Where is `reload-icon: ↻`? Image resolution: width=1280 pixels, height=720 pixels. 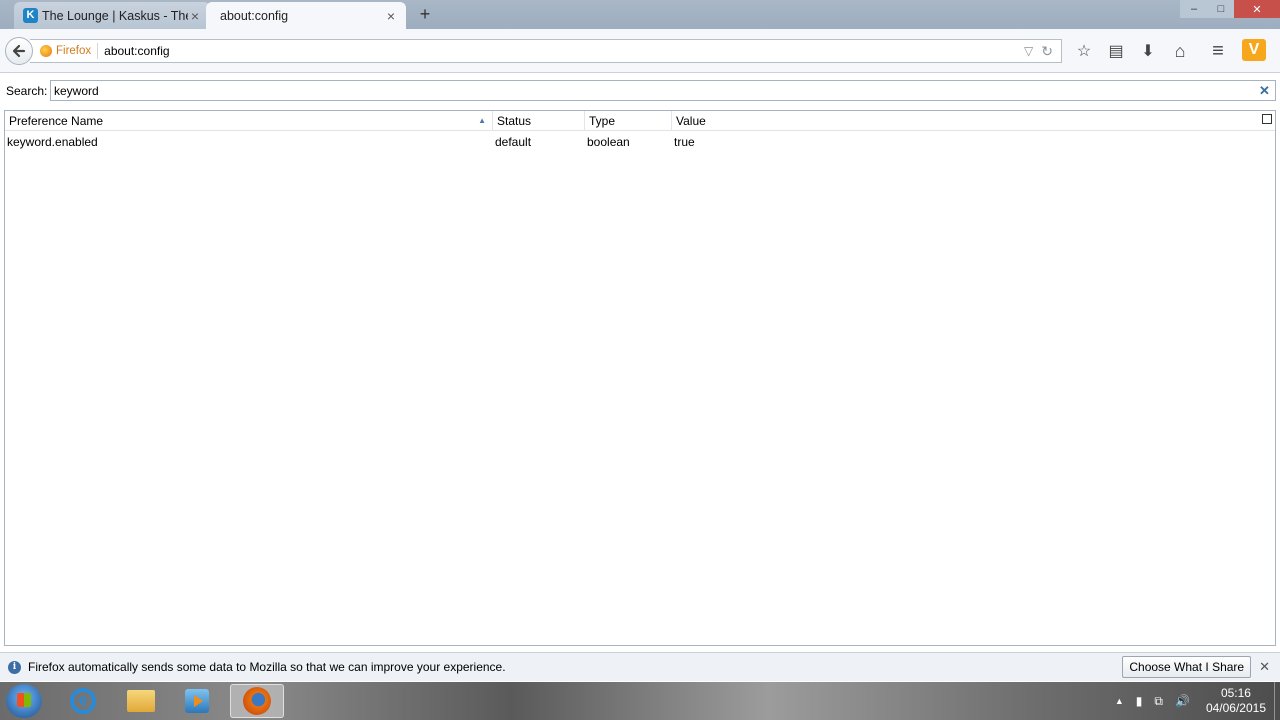
reload-icon: ↻ is located at coordinates (1047, 51).